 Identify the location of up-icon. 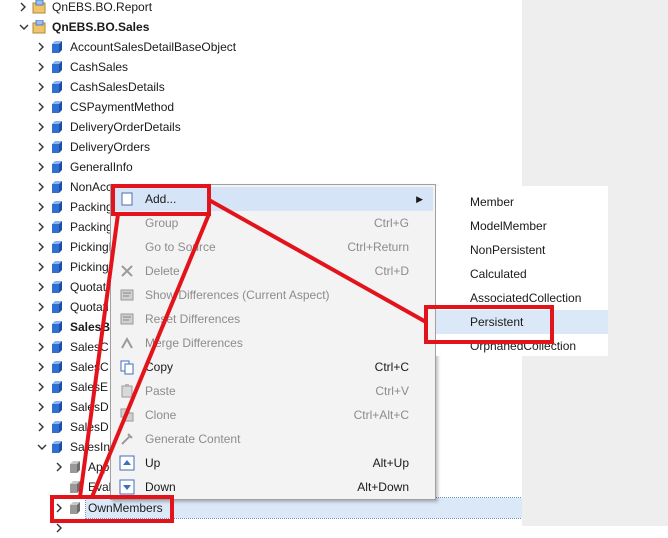
(127, 463).